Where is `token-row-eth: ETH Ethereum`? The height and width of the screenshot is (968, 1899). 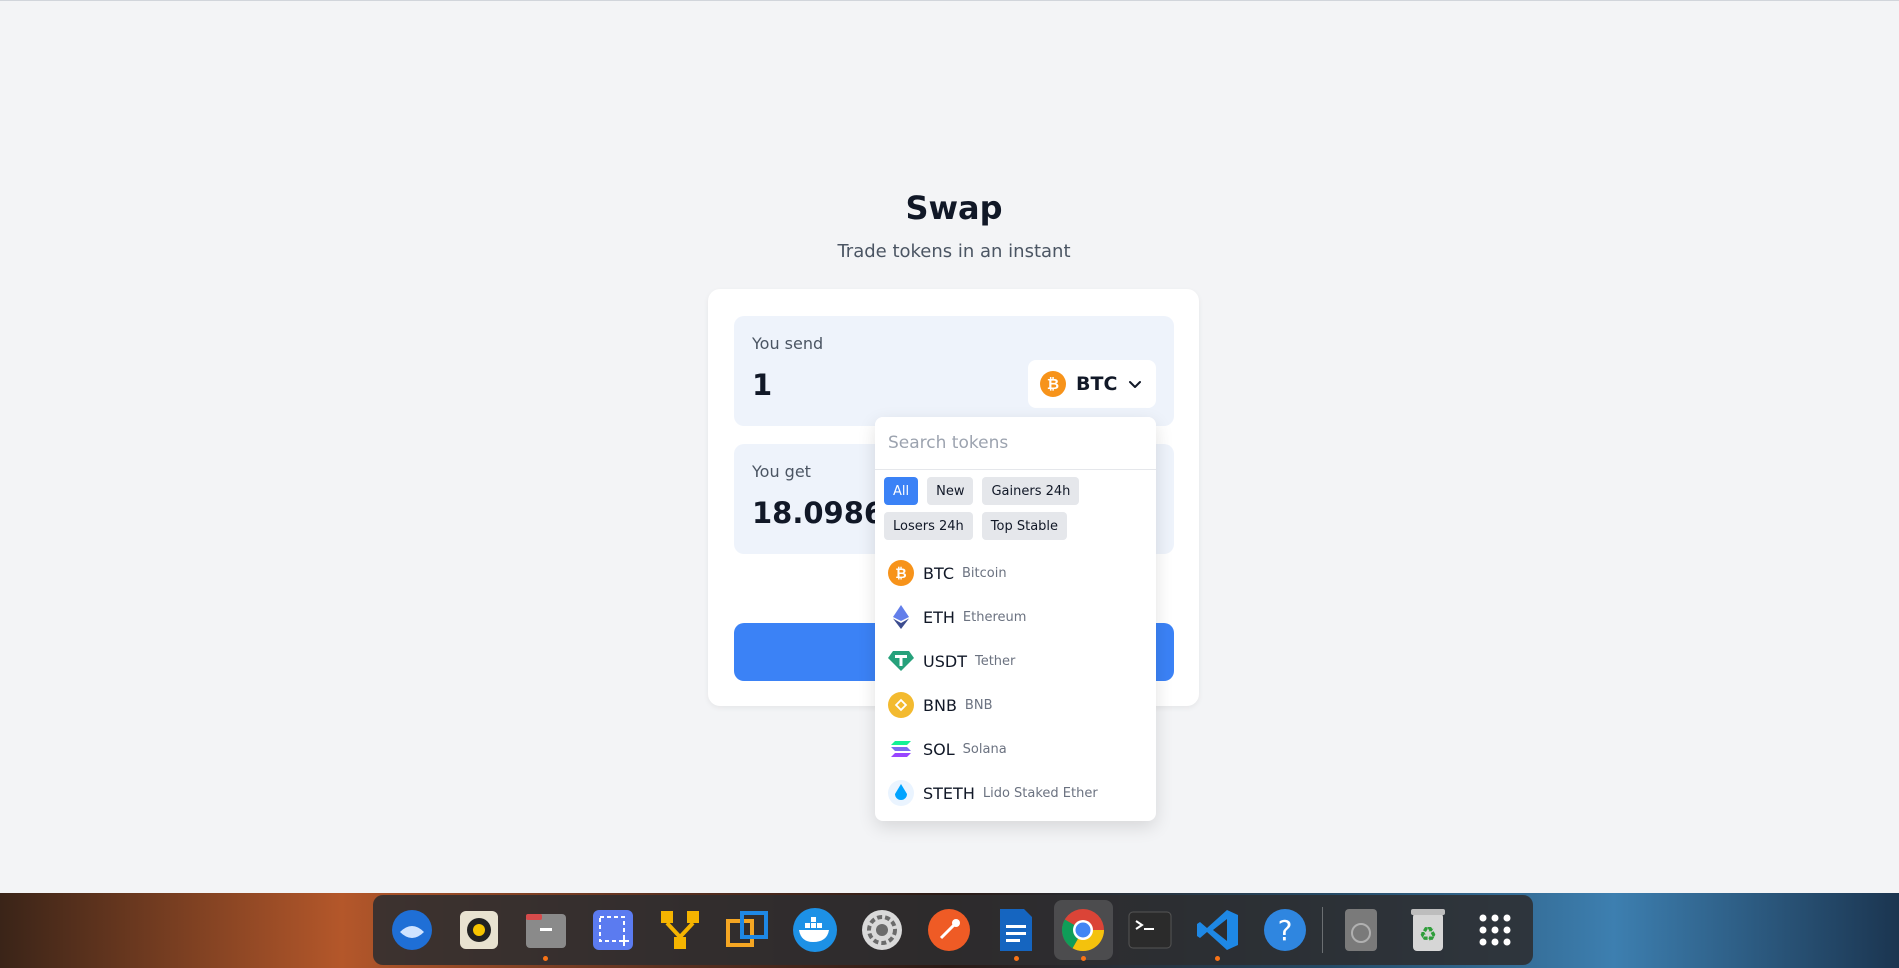
token-row-eth: ETH Ethereum is located at coordinates (1015, 617).